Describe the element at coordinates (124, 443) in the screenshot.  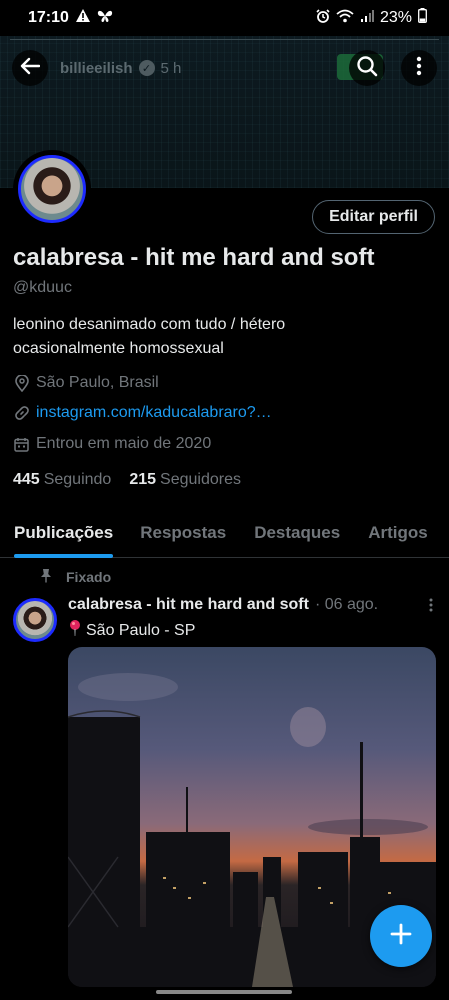
I see `join-date-text: Entrou em maio de 2020` at that location.